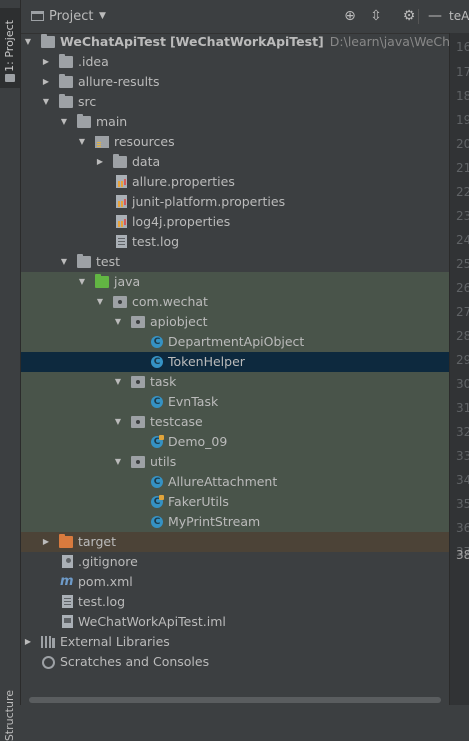 The width and height of the screenshot is (469, 741). What do you see at coordinates (235, 122) in the screenshot?
I see `tree-node-main: ▼ main` at bounding box center [235, 122].